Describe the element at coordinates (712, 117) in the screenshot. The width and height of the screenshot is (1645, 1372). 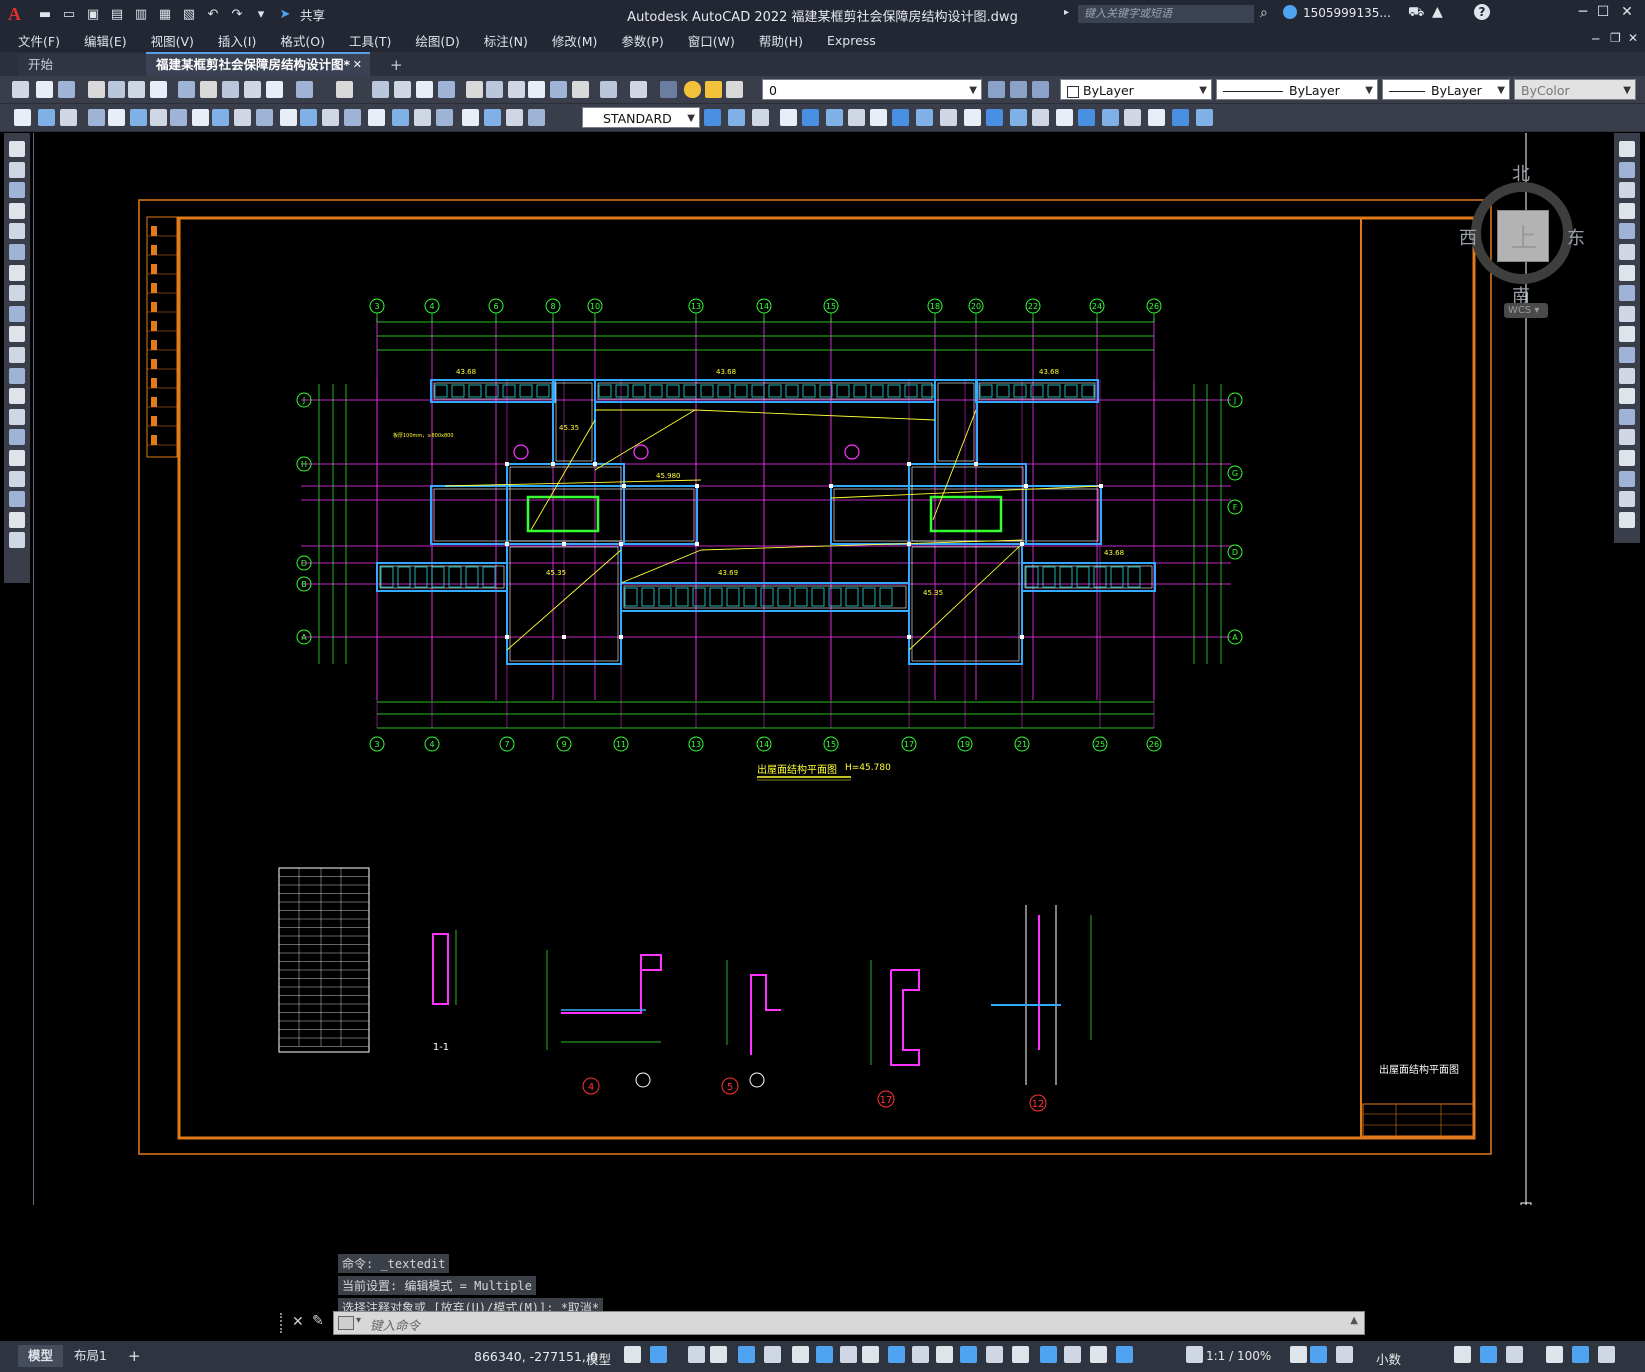
I see `mleader-style-icon` at that location.